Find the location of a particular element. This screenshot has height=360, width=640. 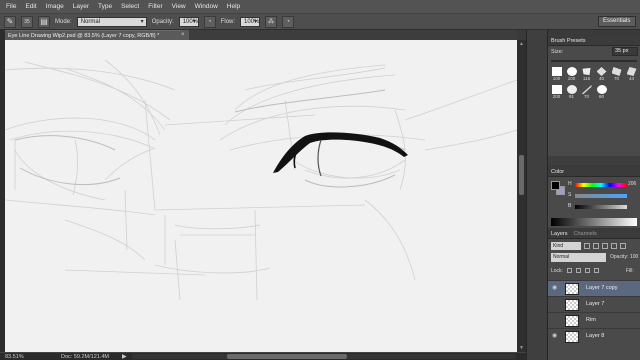

brush-presets-footer is located at coordinates (594, 160).